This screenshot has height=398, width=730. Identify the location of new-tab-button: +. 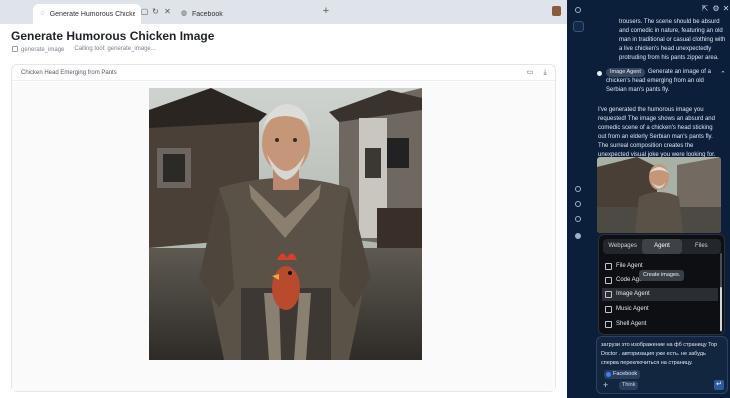
(326, 11).